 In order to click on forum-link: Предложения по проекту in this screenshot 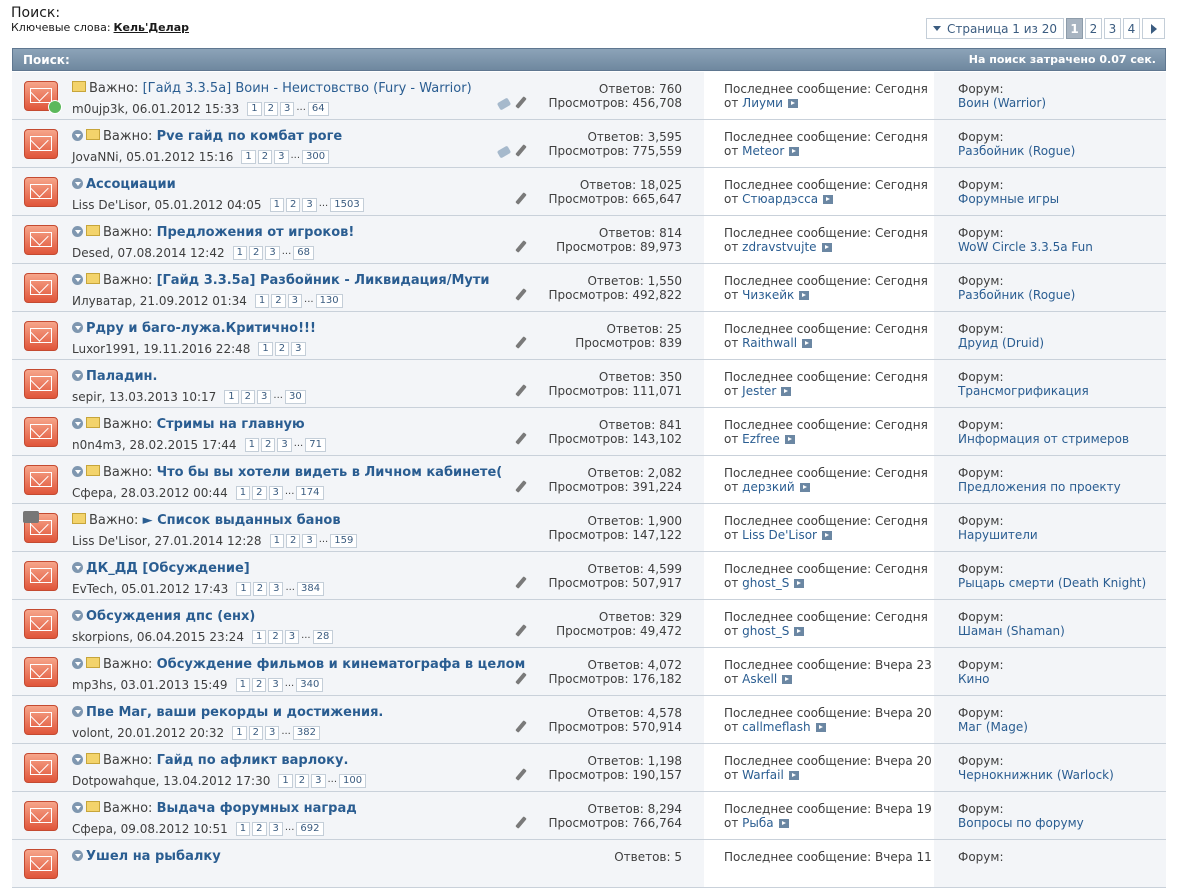, I will do `click(1039, 487)`.